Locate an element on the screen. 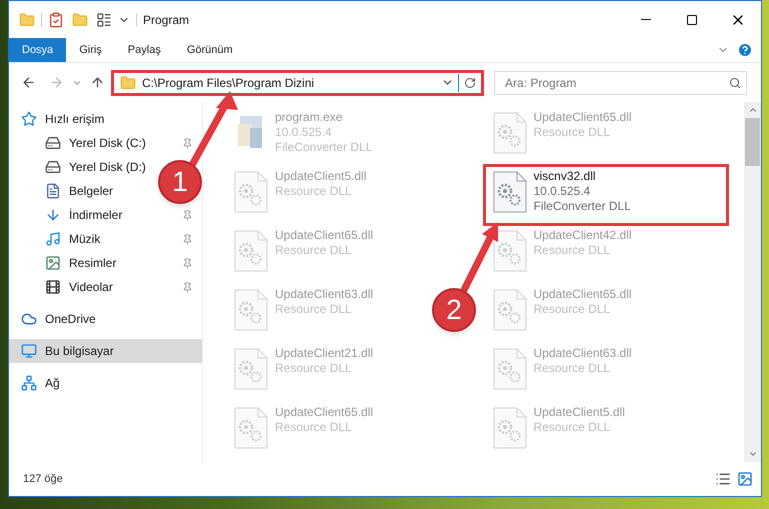 The height and width of the screenshot is (509, 769). sidebar-item: Yerel Disk (C:) is located at coordinates (80, 143).